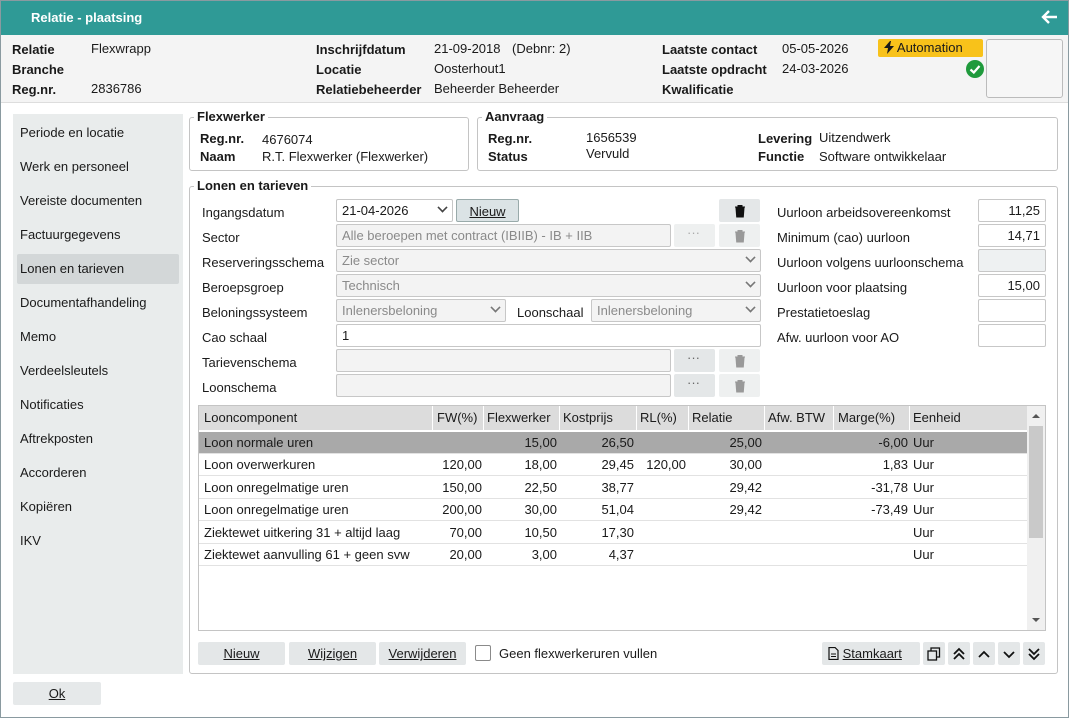  What do you see at coordinates (98, 235) in the screenshot?
I see `sidebar-item-factuurgegevens: Factuurgegevens` at bounding box center [98, 235].